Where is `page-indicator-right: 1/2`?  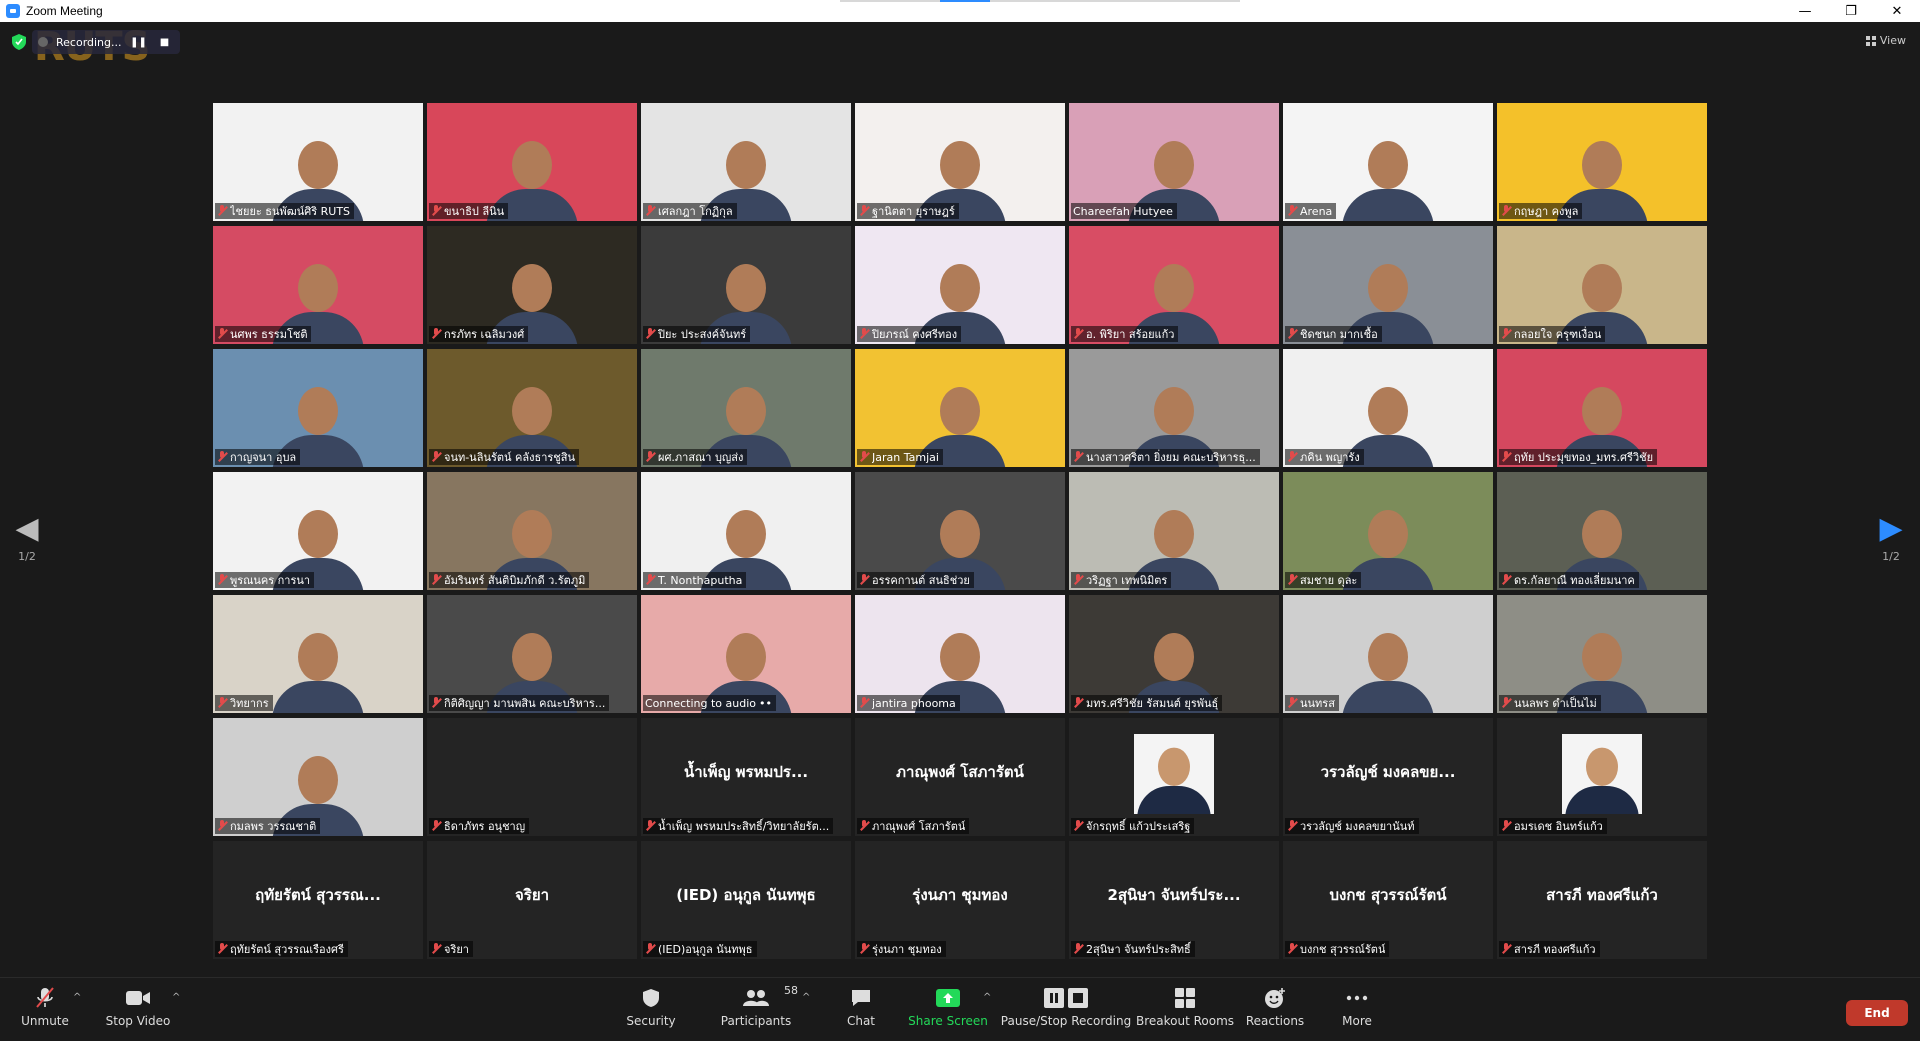
page-indicator-right: 1/2 is located at coordinates (1891, 556).